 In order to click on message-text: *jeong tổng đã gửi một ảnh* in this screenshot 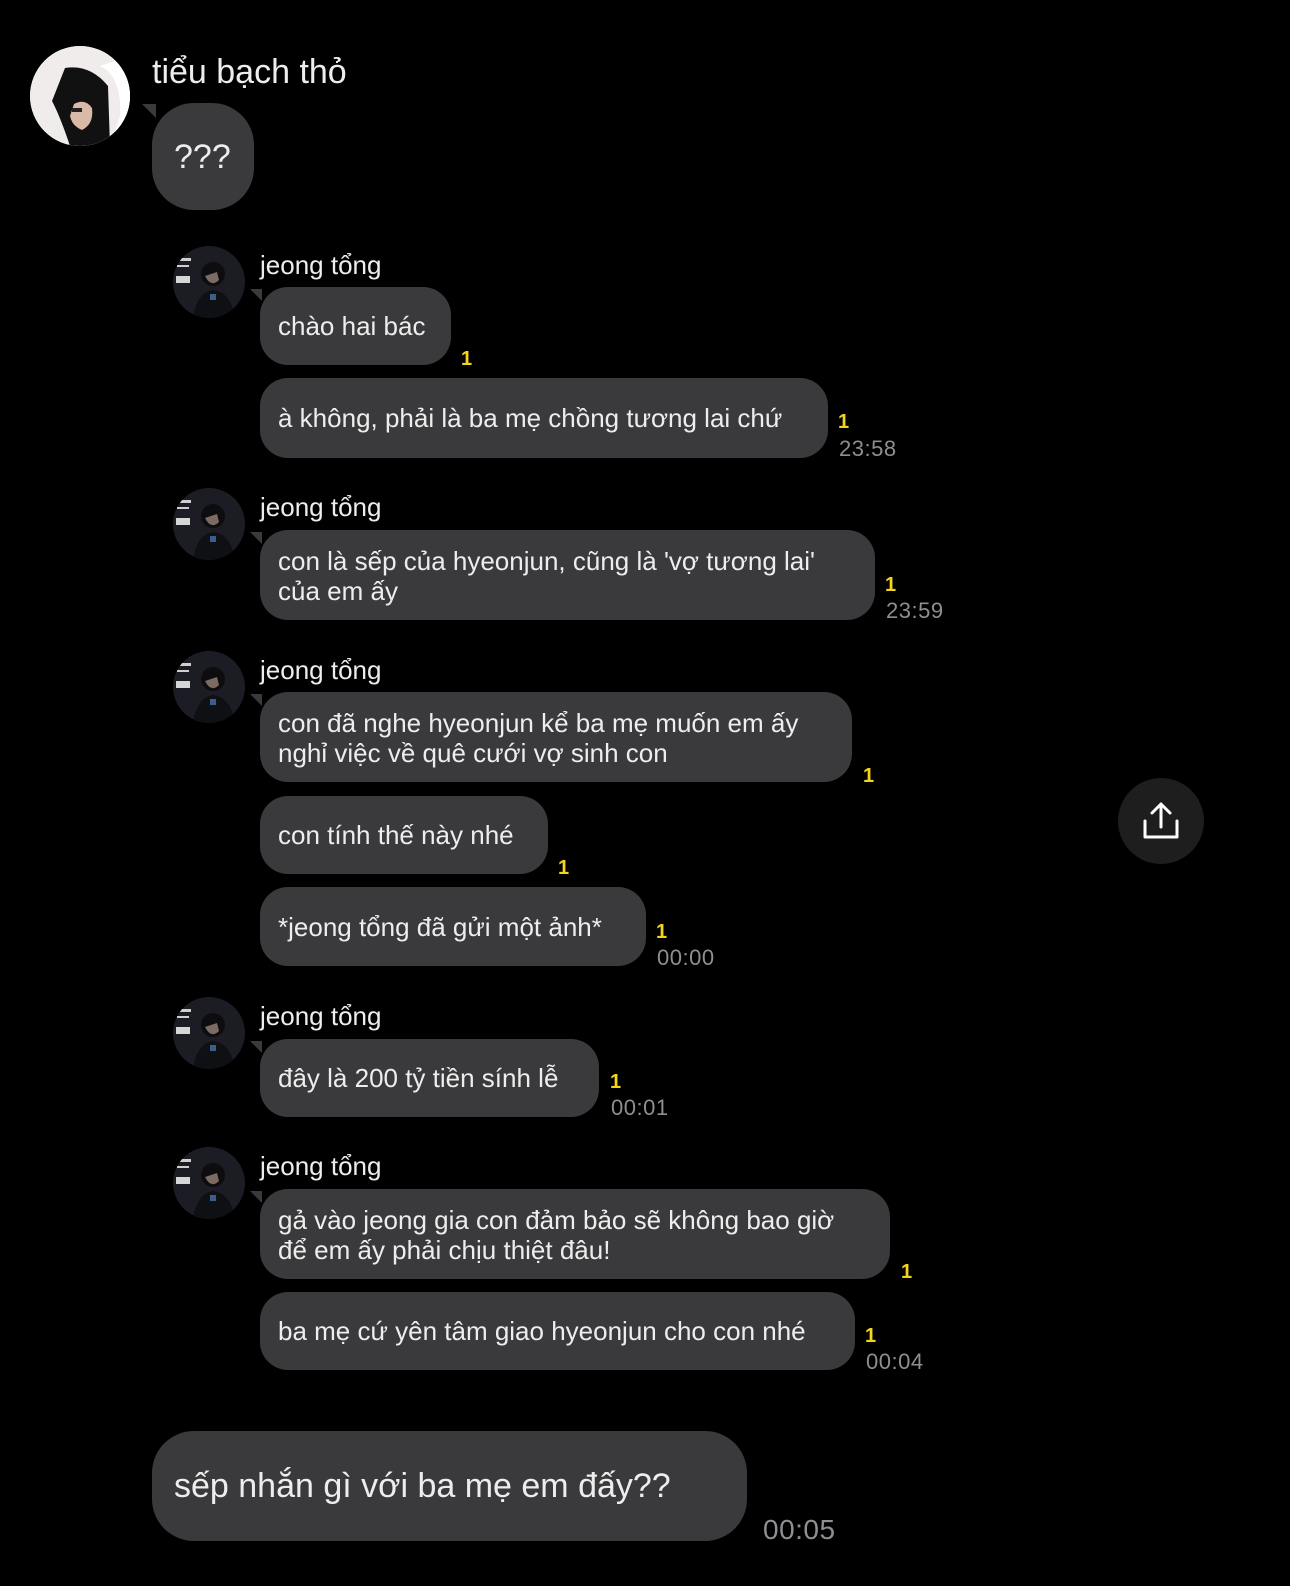, I will do `click(440, 926)`.